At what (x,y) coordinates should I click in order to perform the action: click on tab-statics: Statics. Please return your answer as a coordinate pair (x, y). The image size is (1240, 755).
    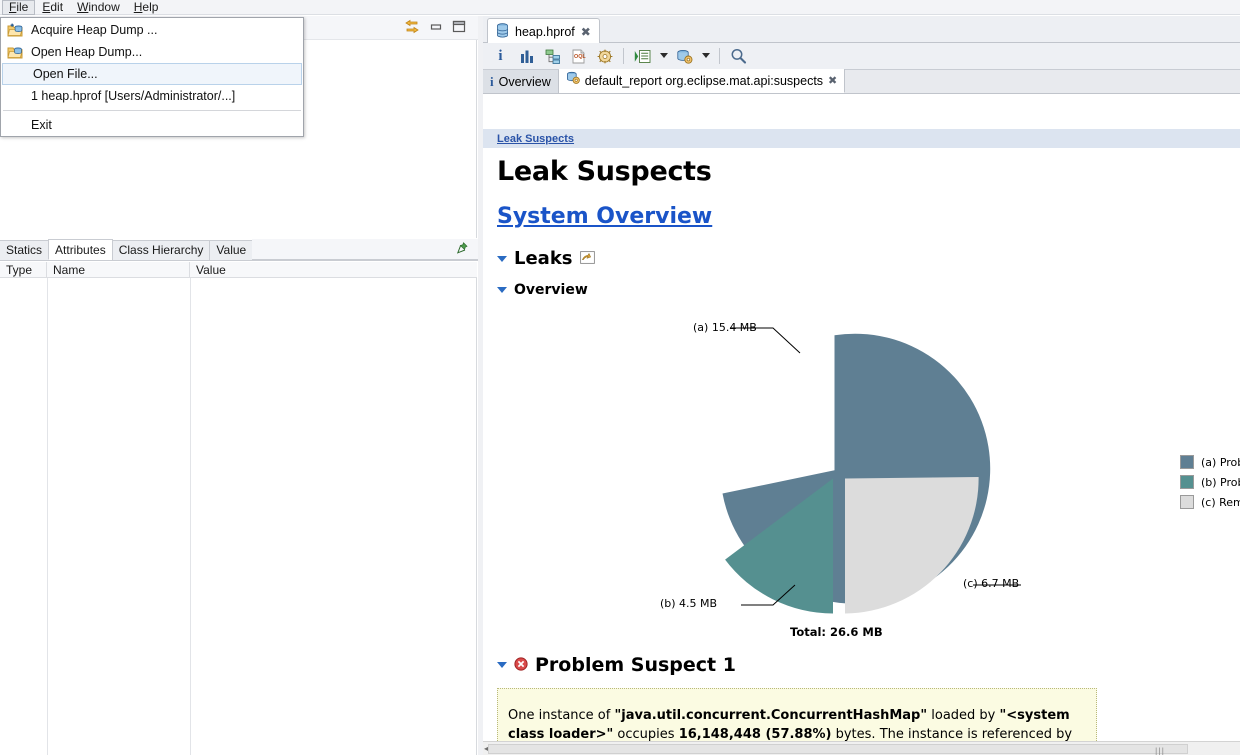
    Looking at the image, I should click on (25, 250).